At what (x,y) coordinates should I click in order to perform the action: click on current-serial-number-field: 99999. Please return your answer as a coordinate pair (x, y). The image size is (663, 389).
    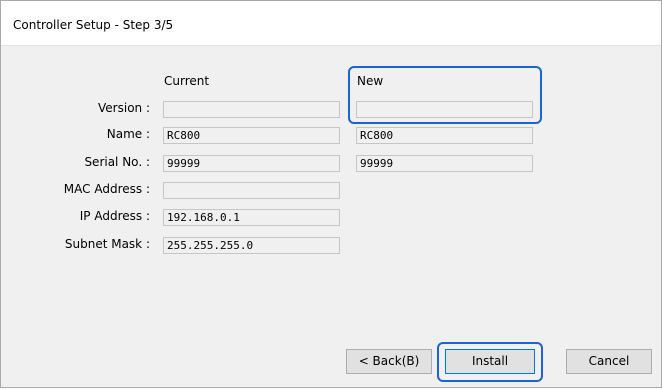
    Looking at the image, I should click on (251, 163).